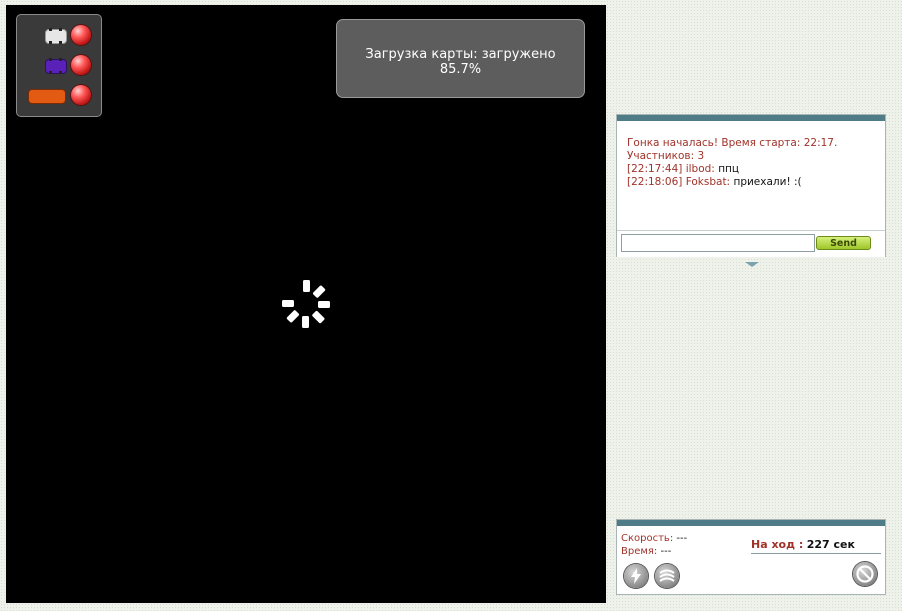  Describe the element at coordinates (729, 169) in the screenshot. I see `chat-text: ппц` at that location.